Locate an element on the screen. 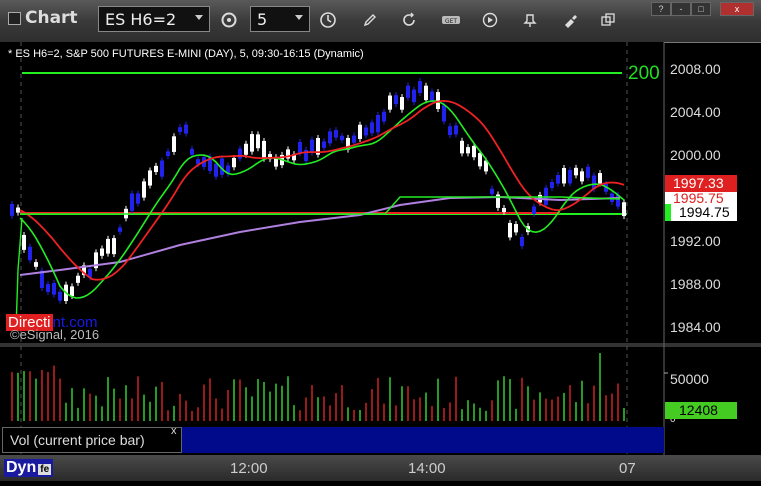 The image size is (761, 486). symbol-dropdown-icon is located at coordinates (199, 17).